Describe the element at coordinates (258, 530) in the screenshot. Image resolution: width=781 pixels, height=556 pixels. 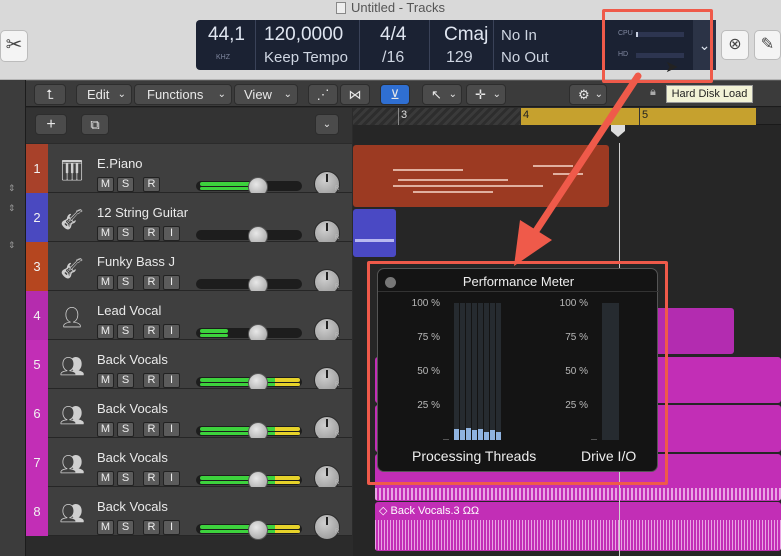
I see `fader-knob` at that location.